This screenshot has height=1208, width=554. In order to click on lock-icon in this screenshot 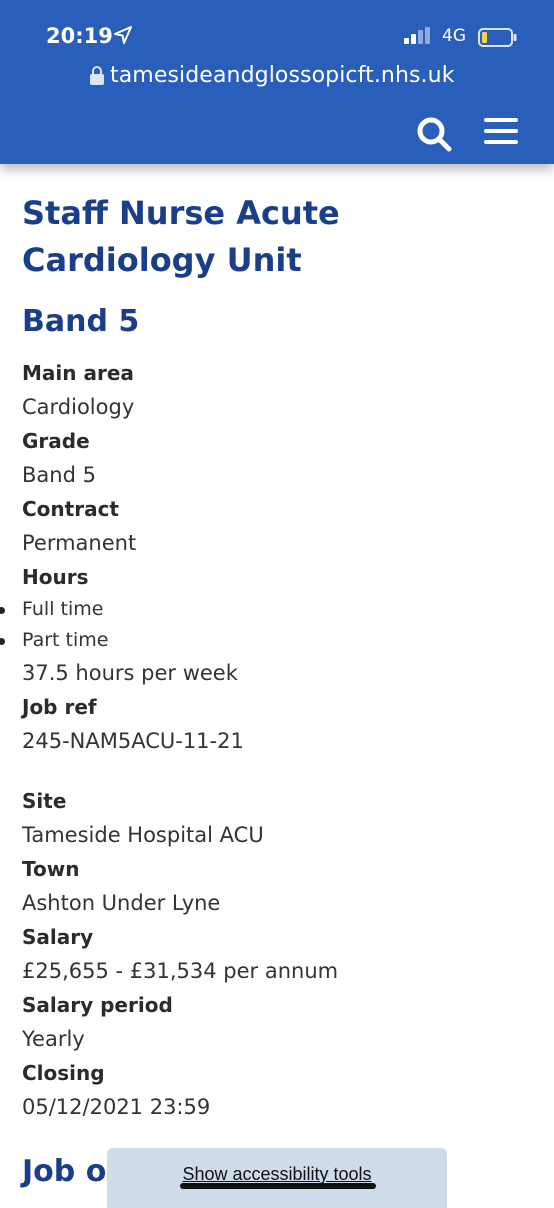, I will do `click(97, 75)`.